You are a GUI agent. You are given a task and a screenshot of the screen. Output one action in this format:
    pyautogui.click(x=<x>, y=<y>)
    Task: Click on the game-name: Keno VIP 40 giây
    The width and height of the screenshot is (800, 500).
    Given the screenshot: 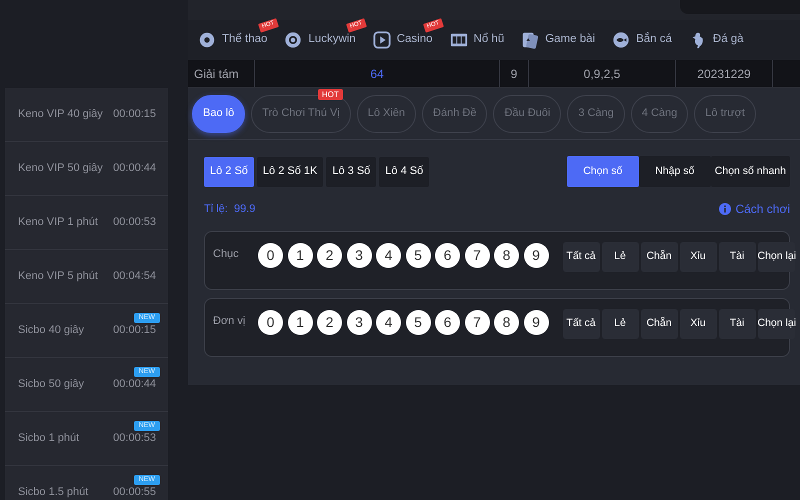 What is the action you would take?
    pyautogui.click(x=60, y=114)
    